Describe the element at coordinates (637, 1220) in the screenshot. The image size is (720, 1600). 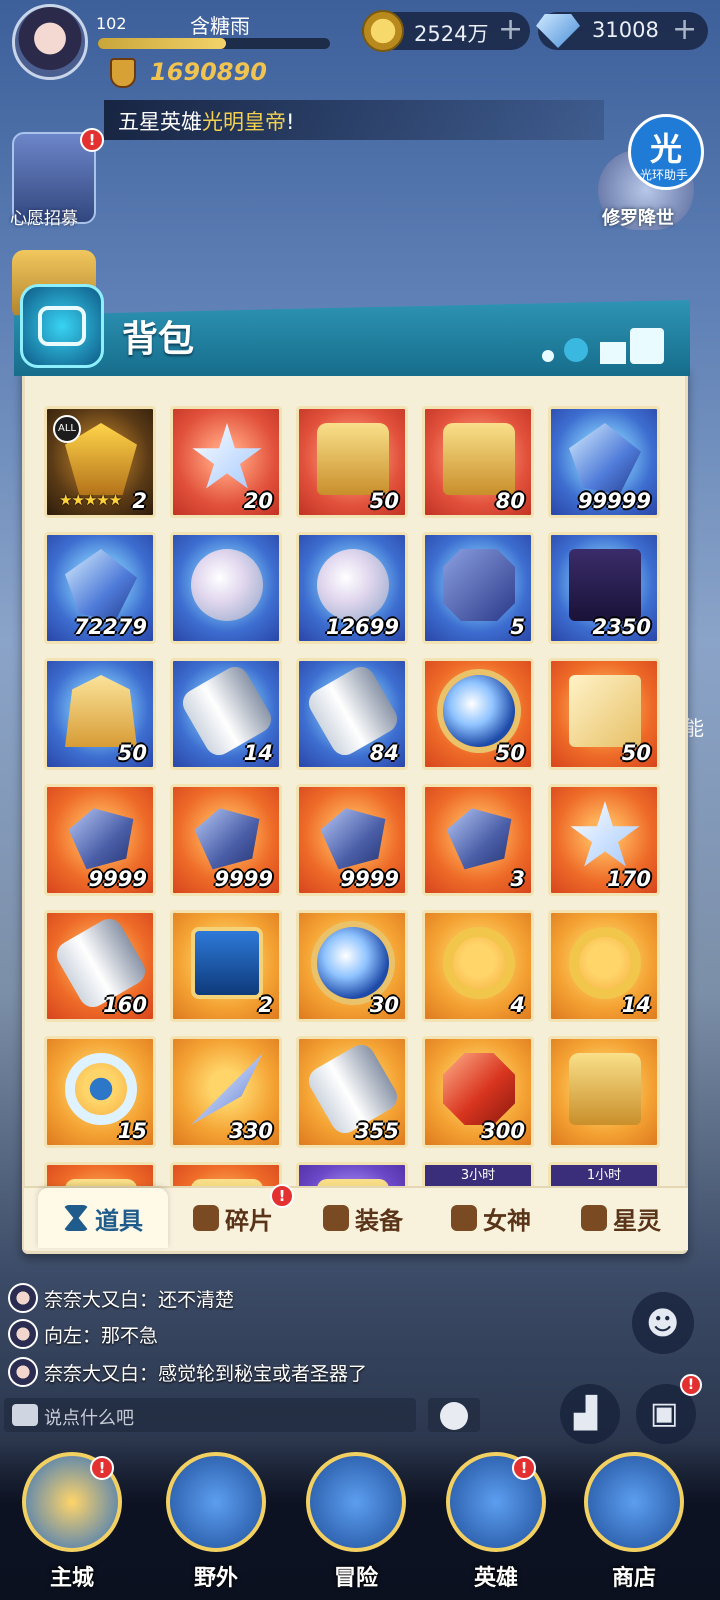
I see `tab-star-spirit-label: 星灵` at that location.